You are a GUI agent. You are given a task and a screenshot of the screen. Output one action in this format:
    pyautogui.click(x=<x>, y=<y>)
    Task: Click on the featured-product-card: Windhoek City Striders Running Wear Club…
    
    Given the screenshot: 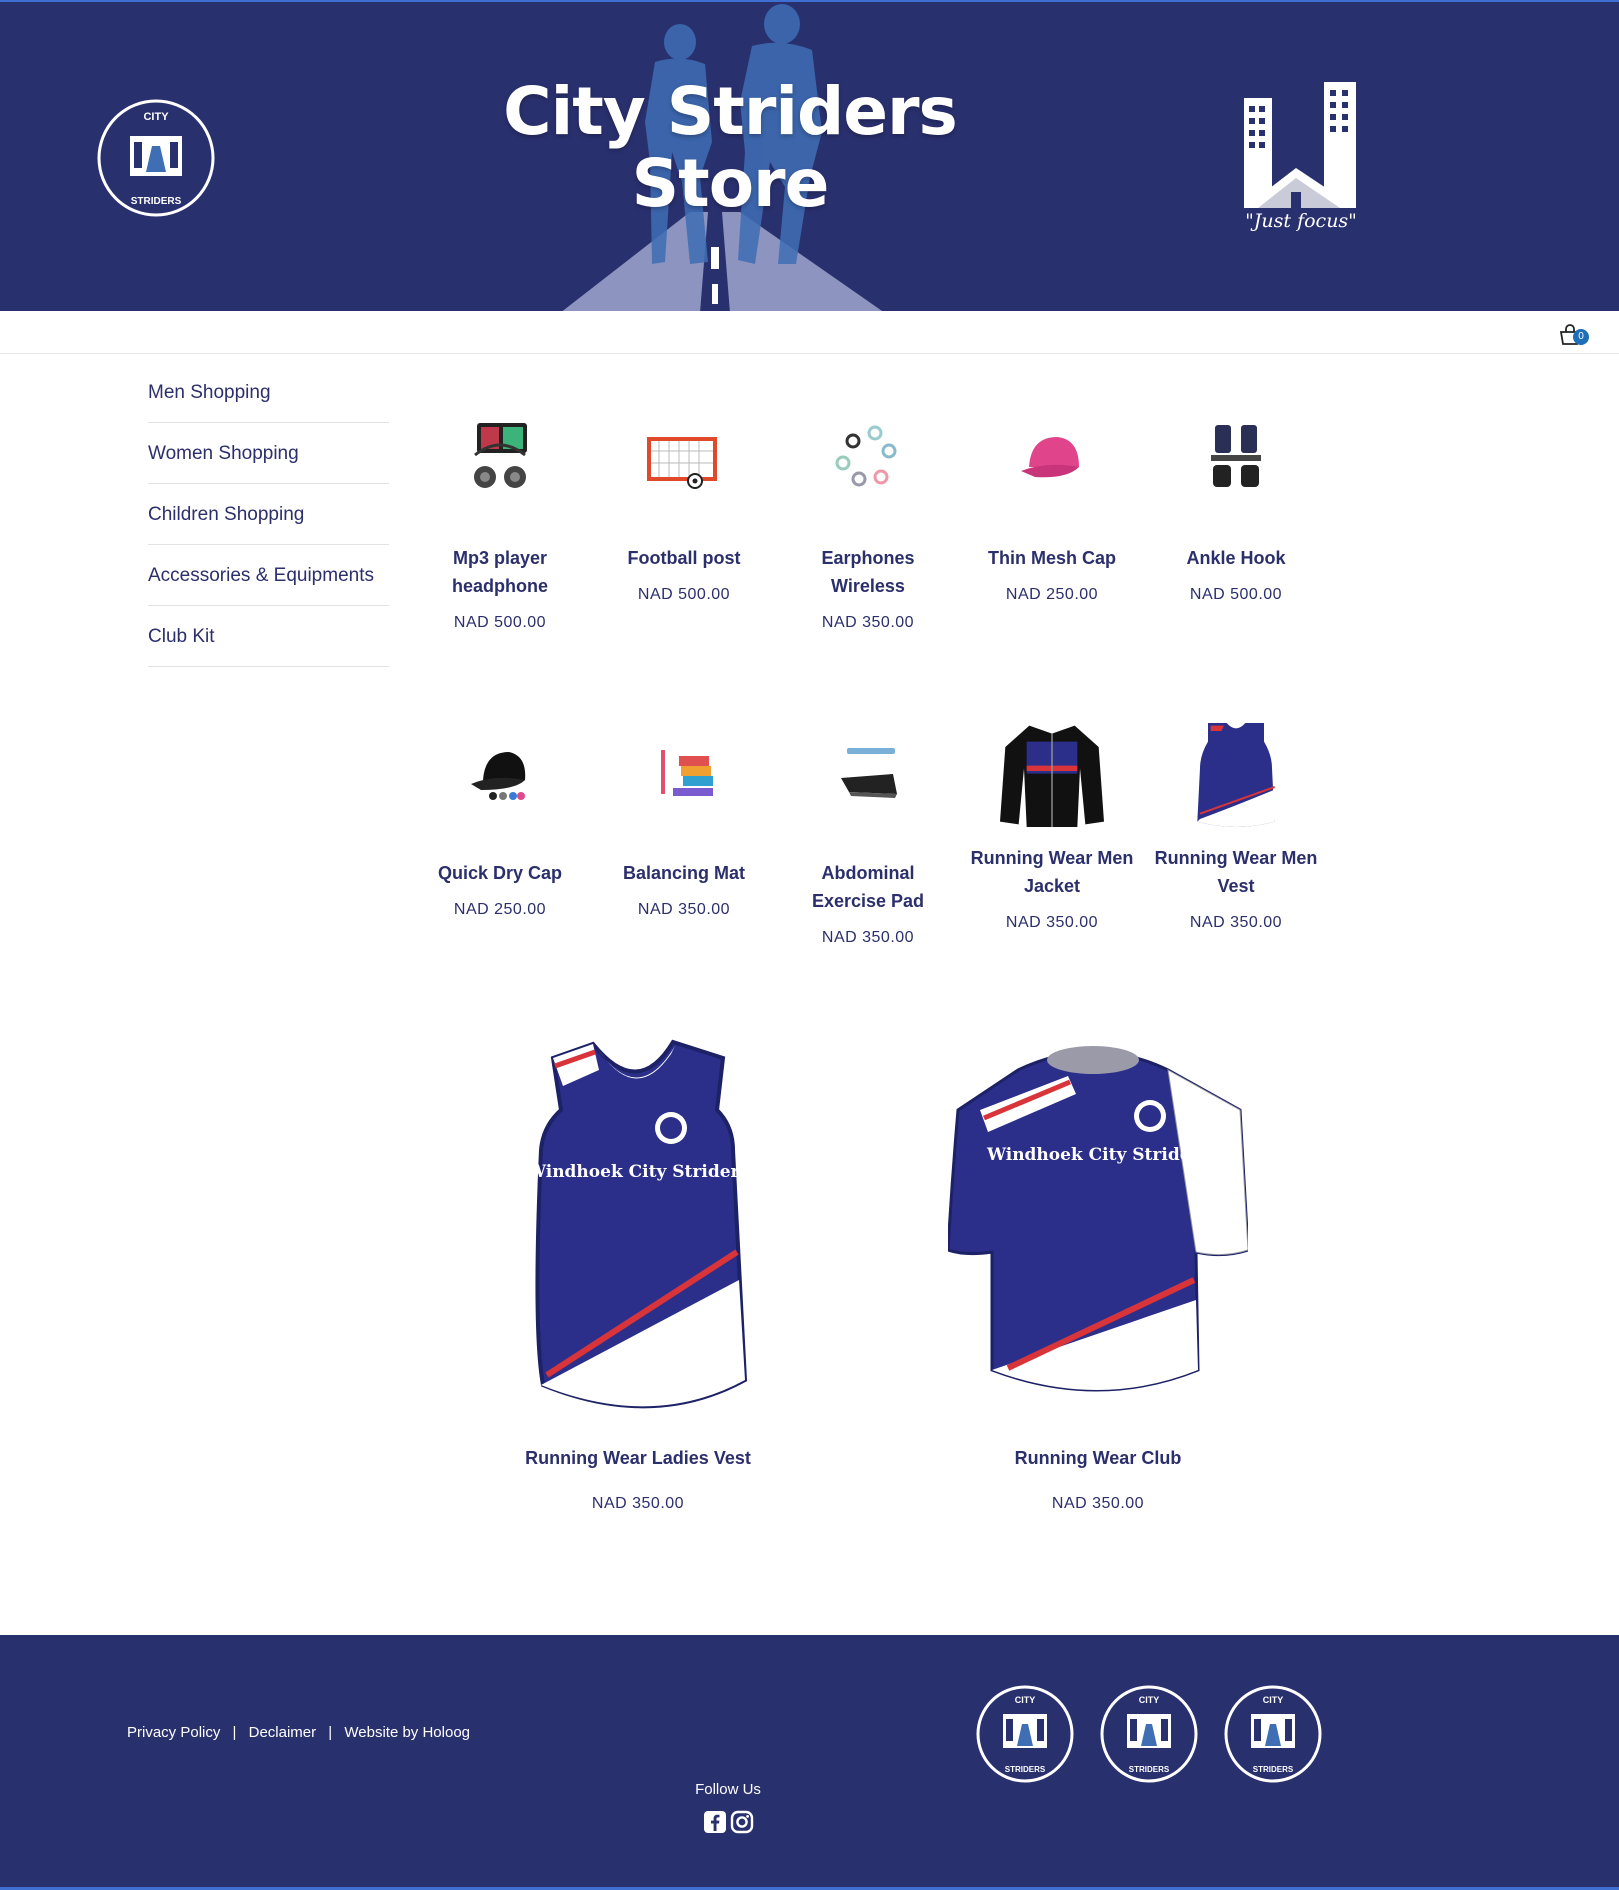 What is the action you would take?
    pyautogui.click(x=1098, y=1276)
    